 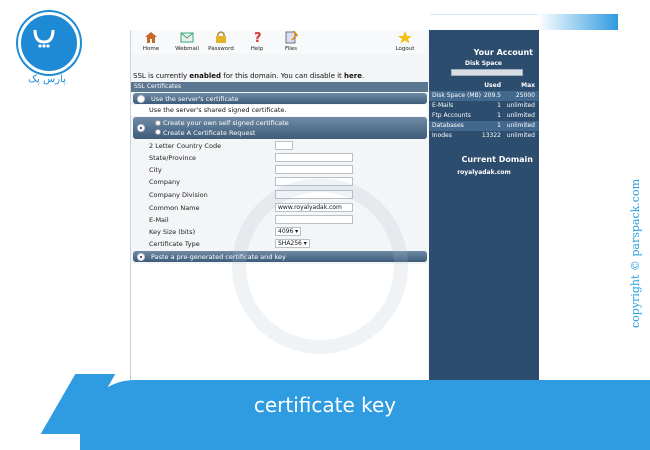 What do you see at coordinates (484, 106) in the screenshot?
I see `table-row: E-Mails 1 unlimited` at bounding box center [484, 106].